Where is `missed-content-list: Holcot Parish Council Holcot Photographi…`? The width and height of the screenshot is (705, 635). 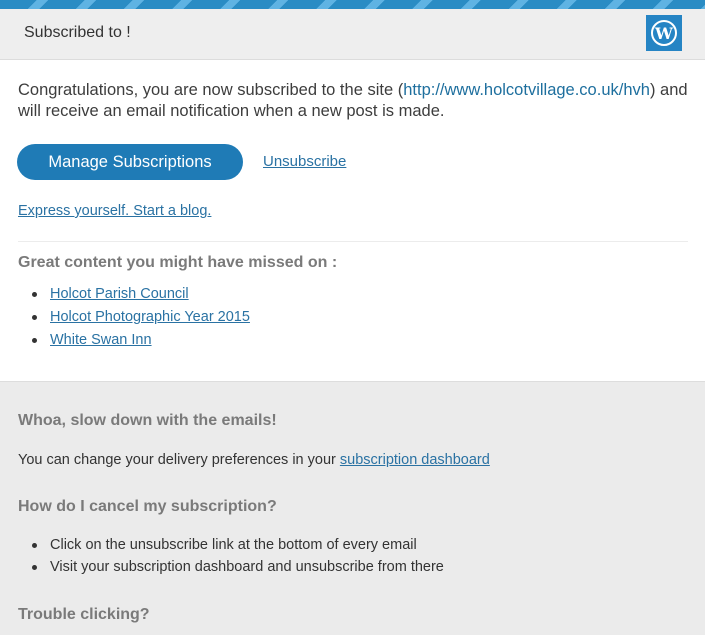
missed-content-list: Holcot Parish Council Holcot Photographi… is located at coordinates (141, 317).